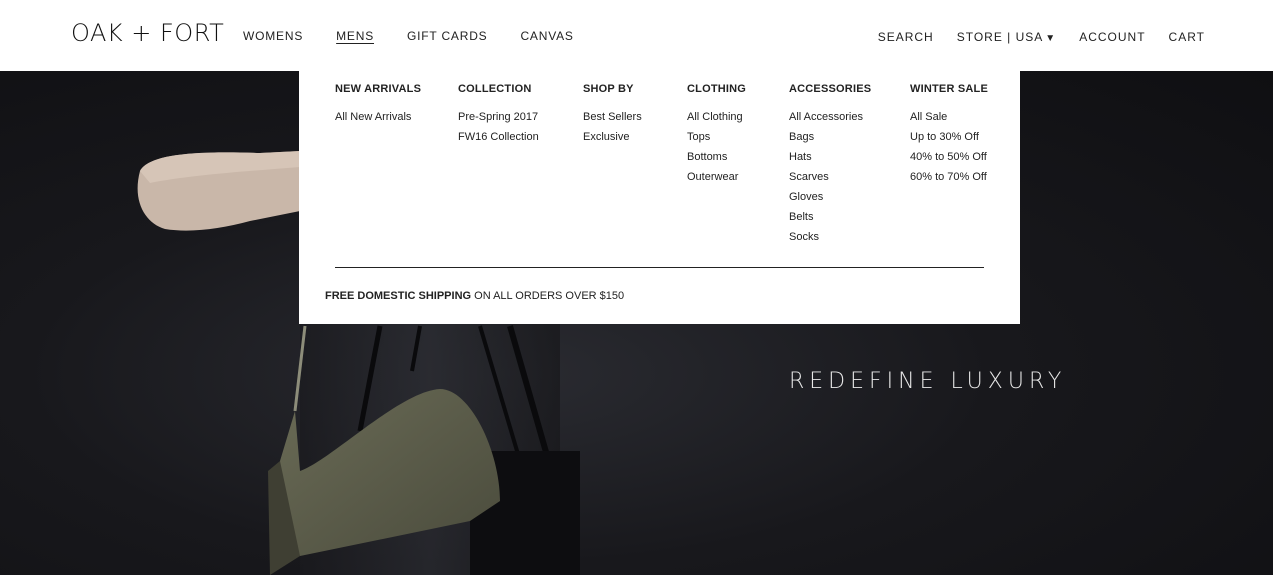 The width and height of the screenshot is (1273, 575). I want to click on menu-link: Best Sellers, so click(612, 117).